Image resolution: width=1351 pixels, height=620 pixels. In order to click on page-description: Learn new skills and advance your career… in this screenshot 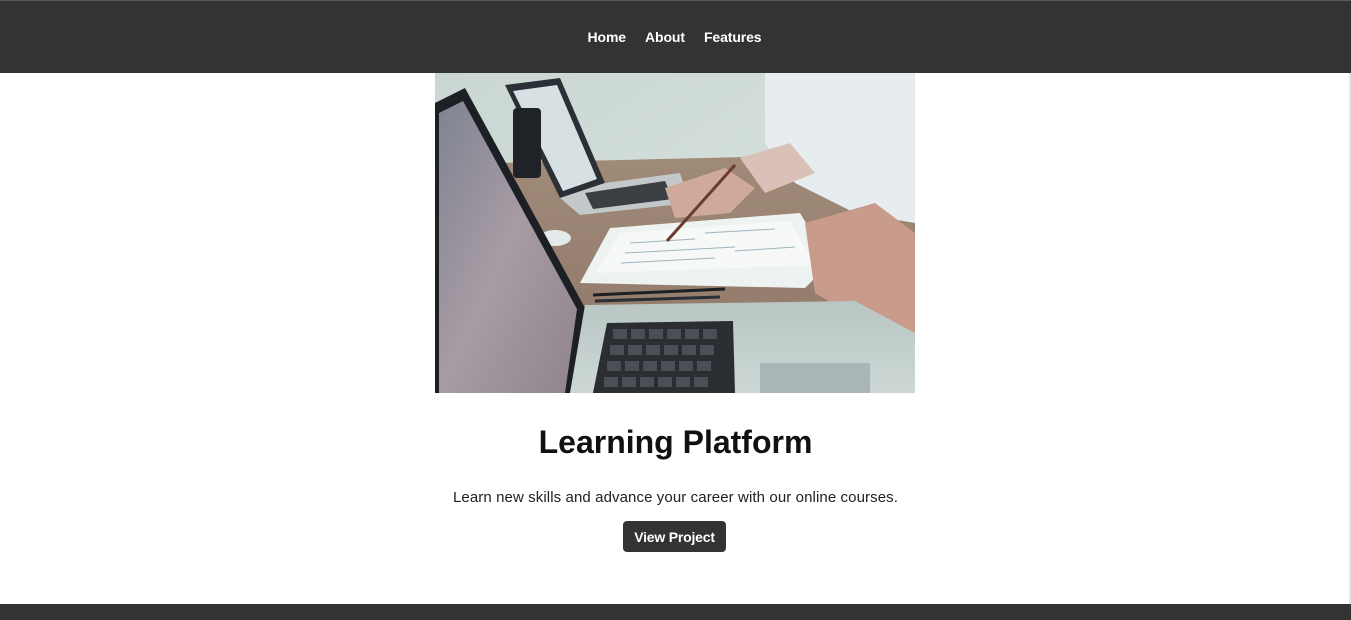, I will do `click(675, 497)`.